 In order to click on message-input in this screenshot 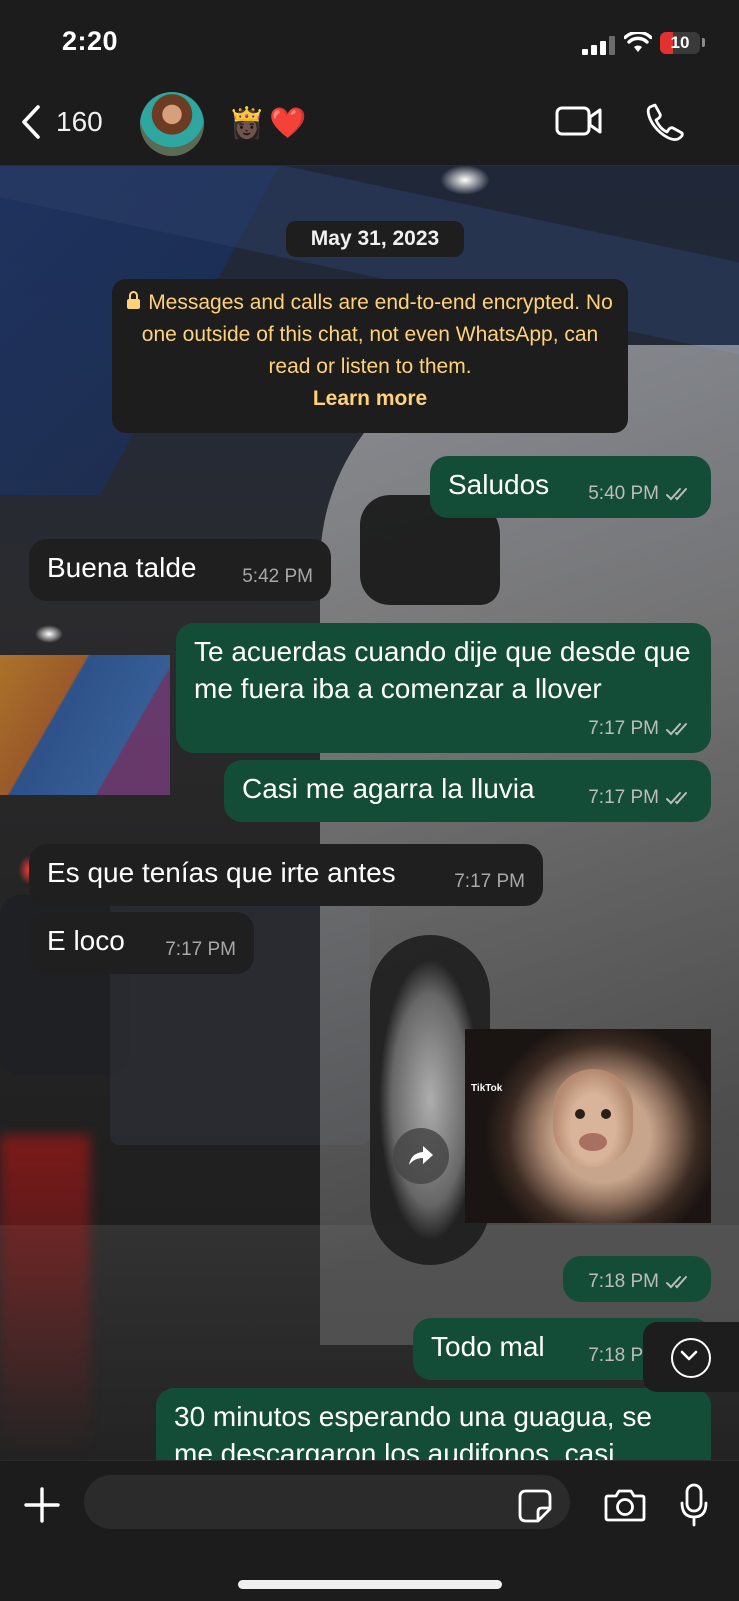, I will do `click(327, 1502)`.